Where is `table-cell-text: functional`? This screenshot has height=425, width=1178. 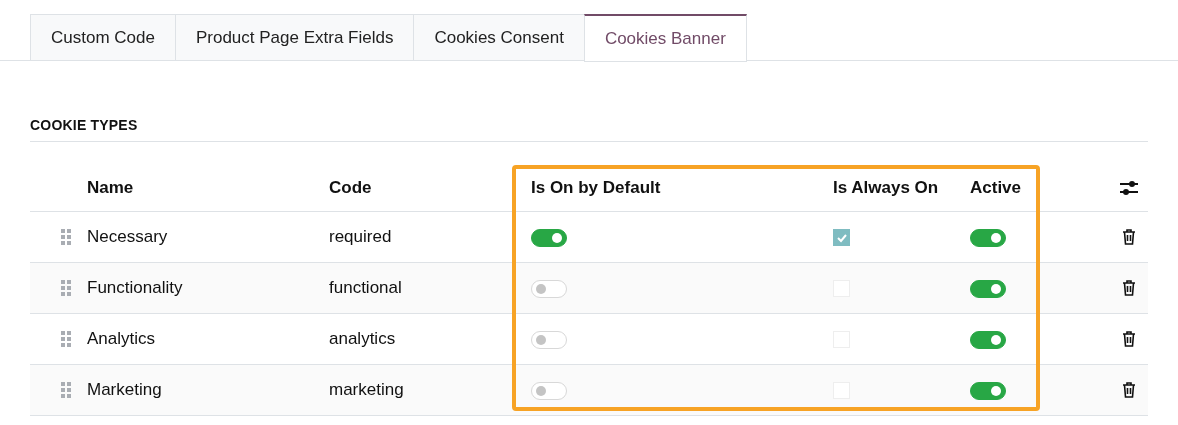
table-cell-text: functional is located at coordinates (366, 288).